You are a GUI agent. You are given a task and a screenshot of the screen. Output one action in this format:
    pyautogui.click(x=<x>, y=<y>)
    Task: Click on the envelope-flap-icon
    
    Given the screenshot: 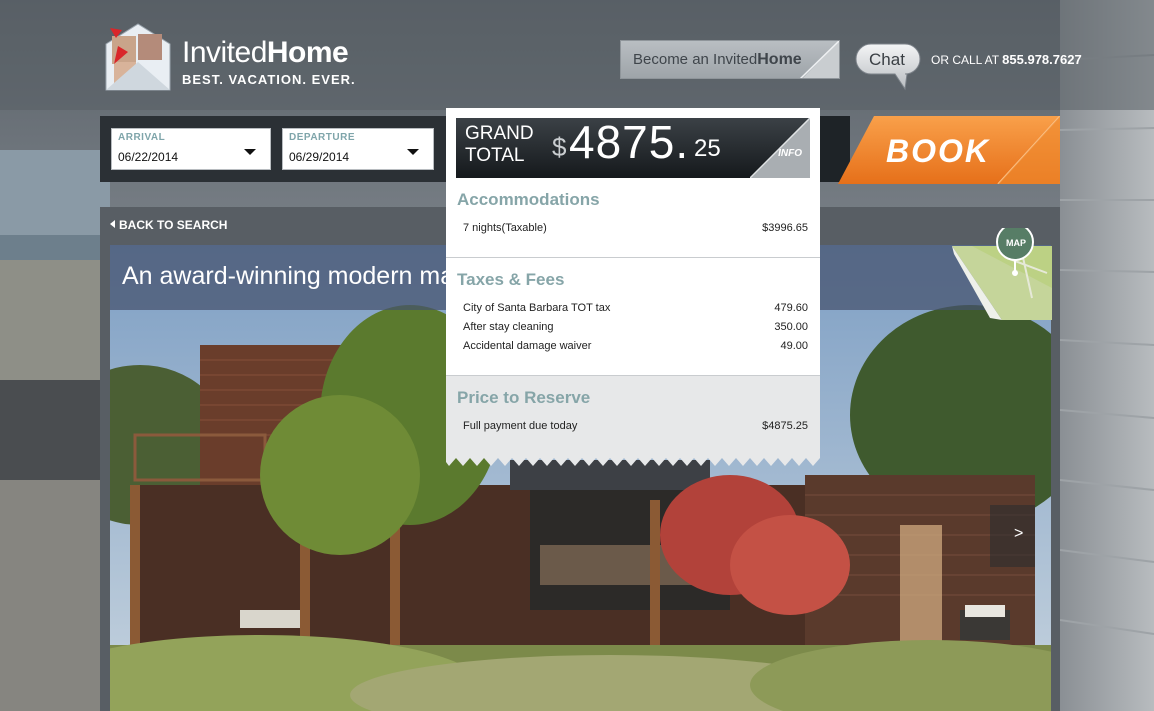 What is the action you would take?
    pyautogui.click(x=819, y=59)
    